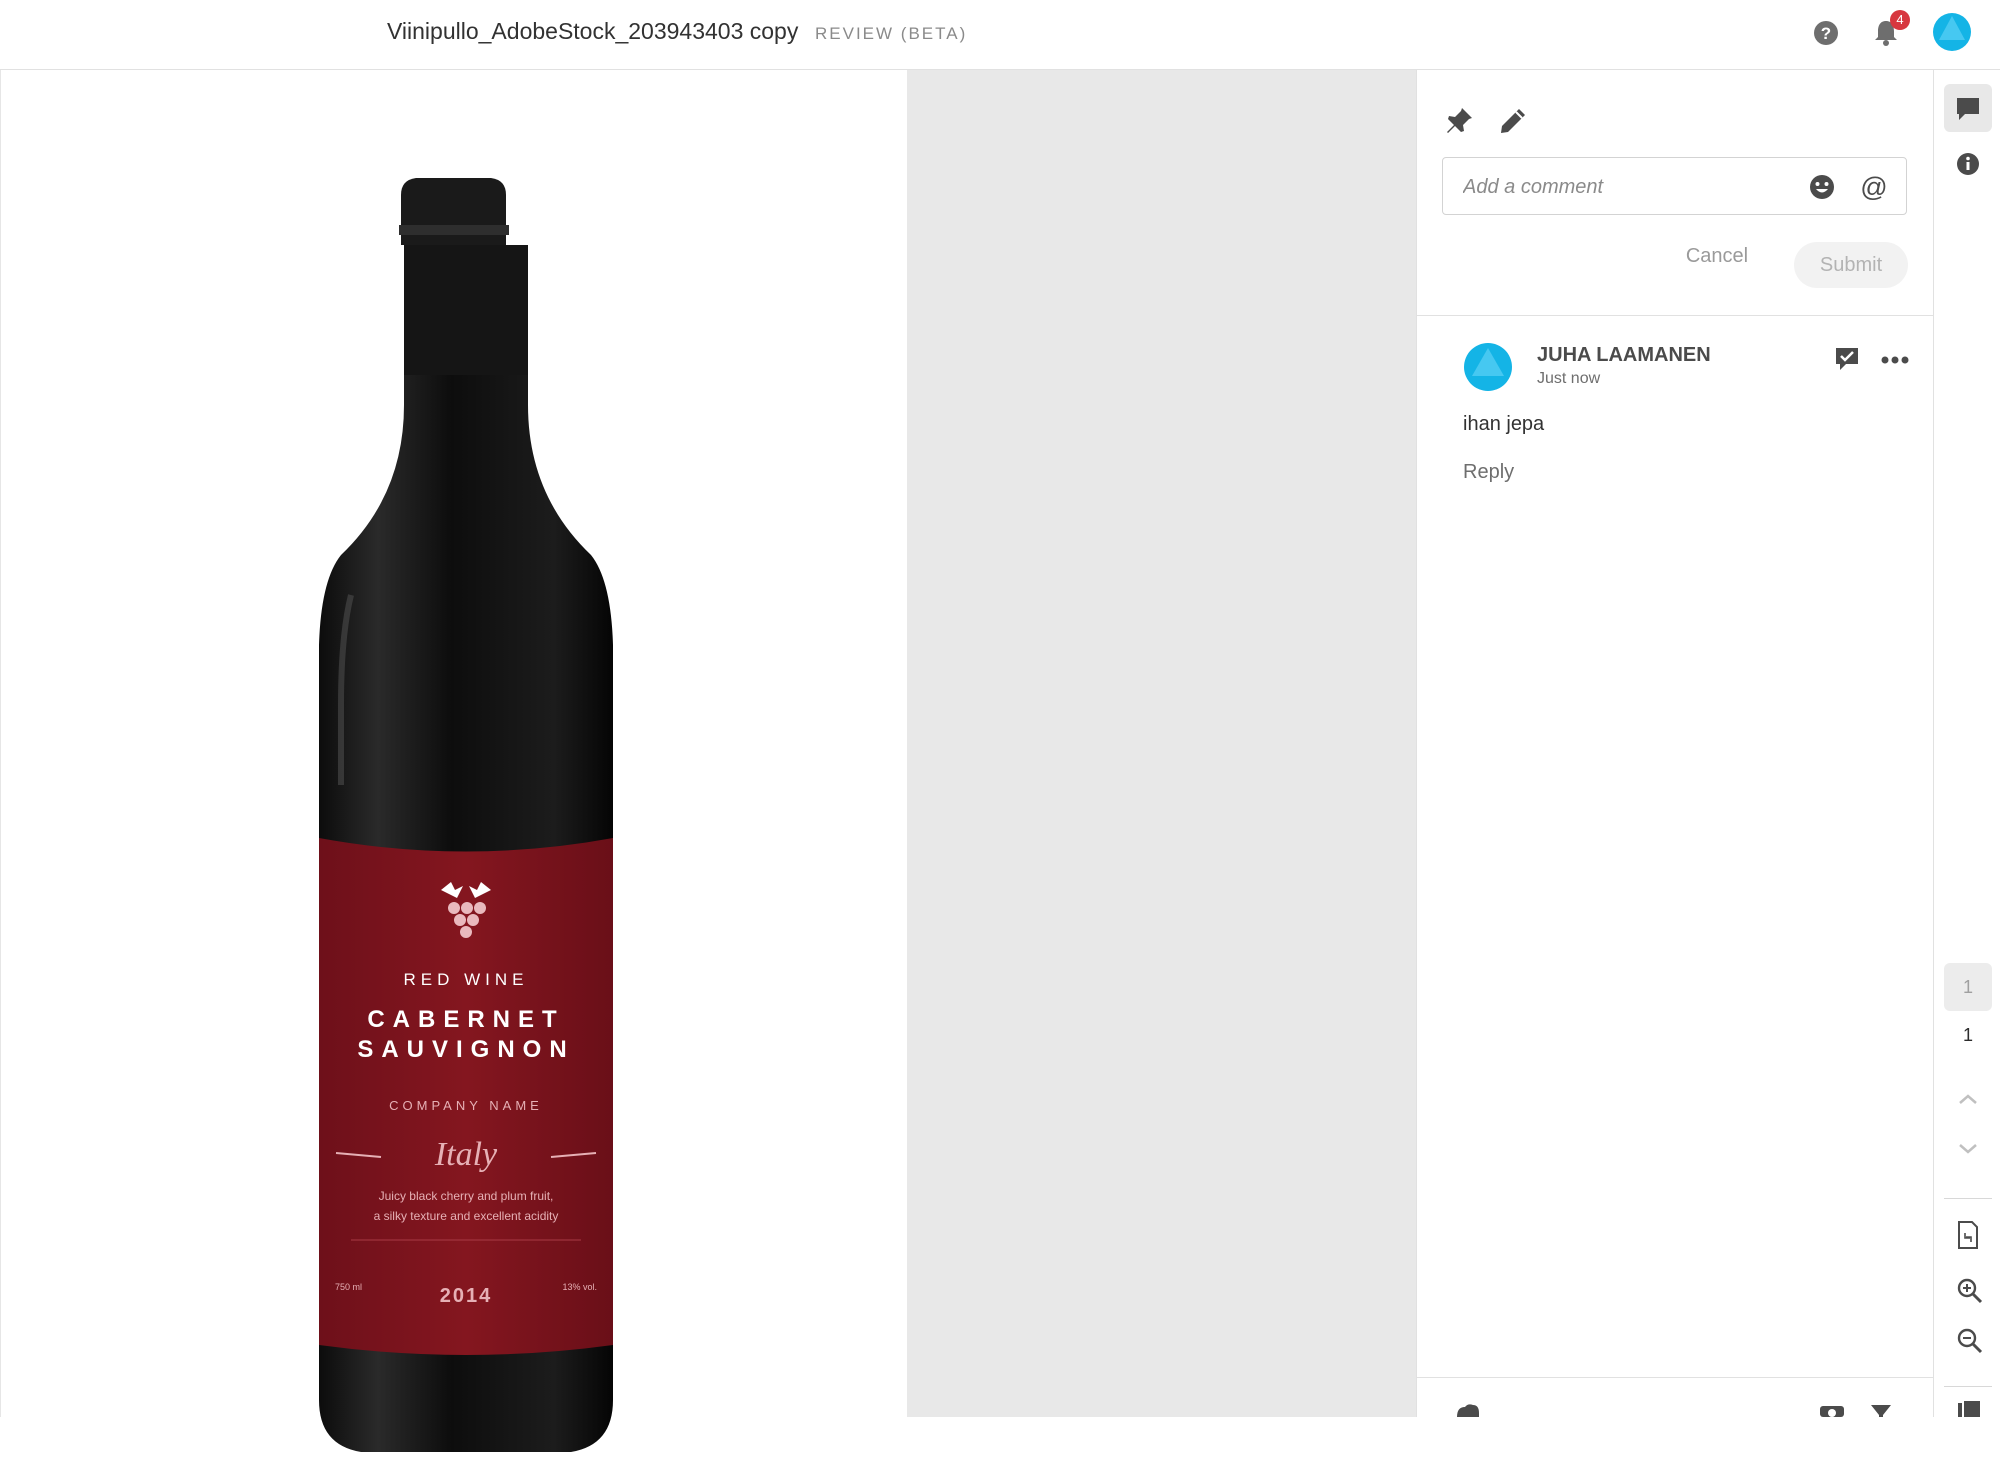  I want to click on zoom-out-icon, so click(1970, 1343).